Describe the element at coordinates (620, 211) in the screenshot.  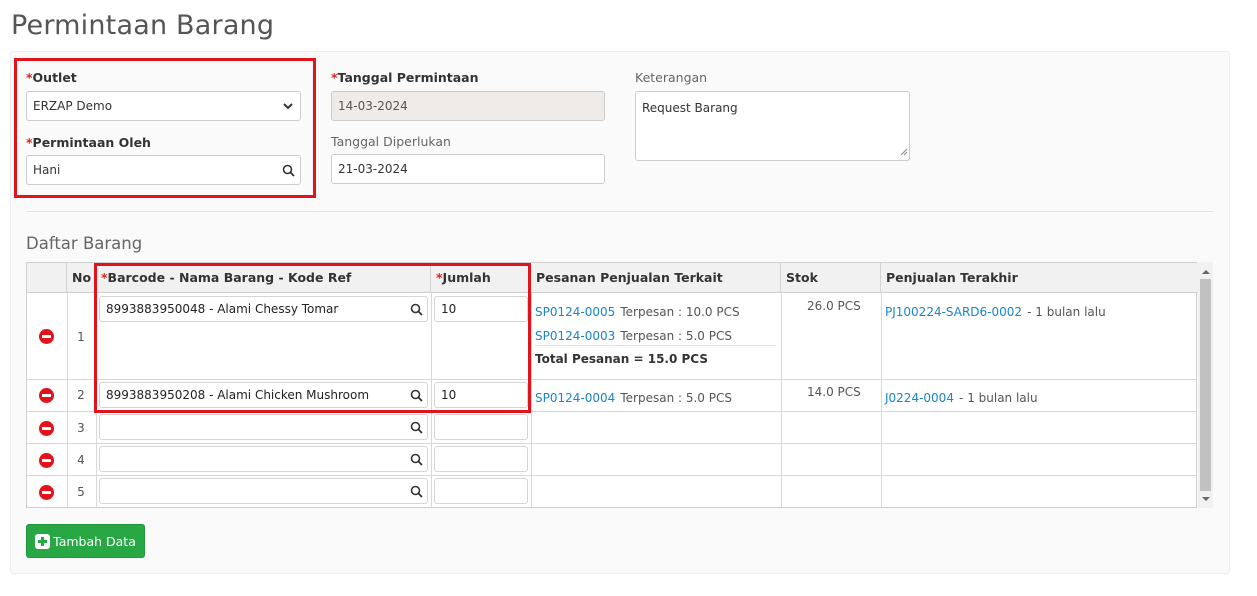
I see `section-divider` at that location.